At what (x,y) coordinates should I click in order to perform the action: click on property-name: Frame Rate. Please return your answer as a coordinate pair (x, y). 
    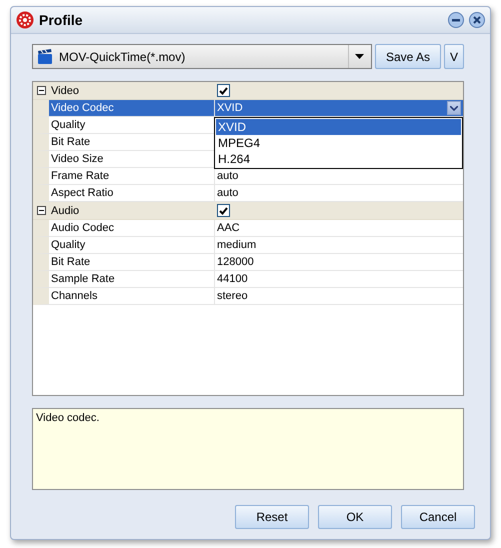
    Looking at the image, I should click on (124, 176).